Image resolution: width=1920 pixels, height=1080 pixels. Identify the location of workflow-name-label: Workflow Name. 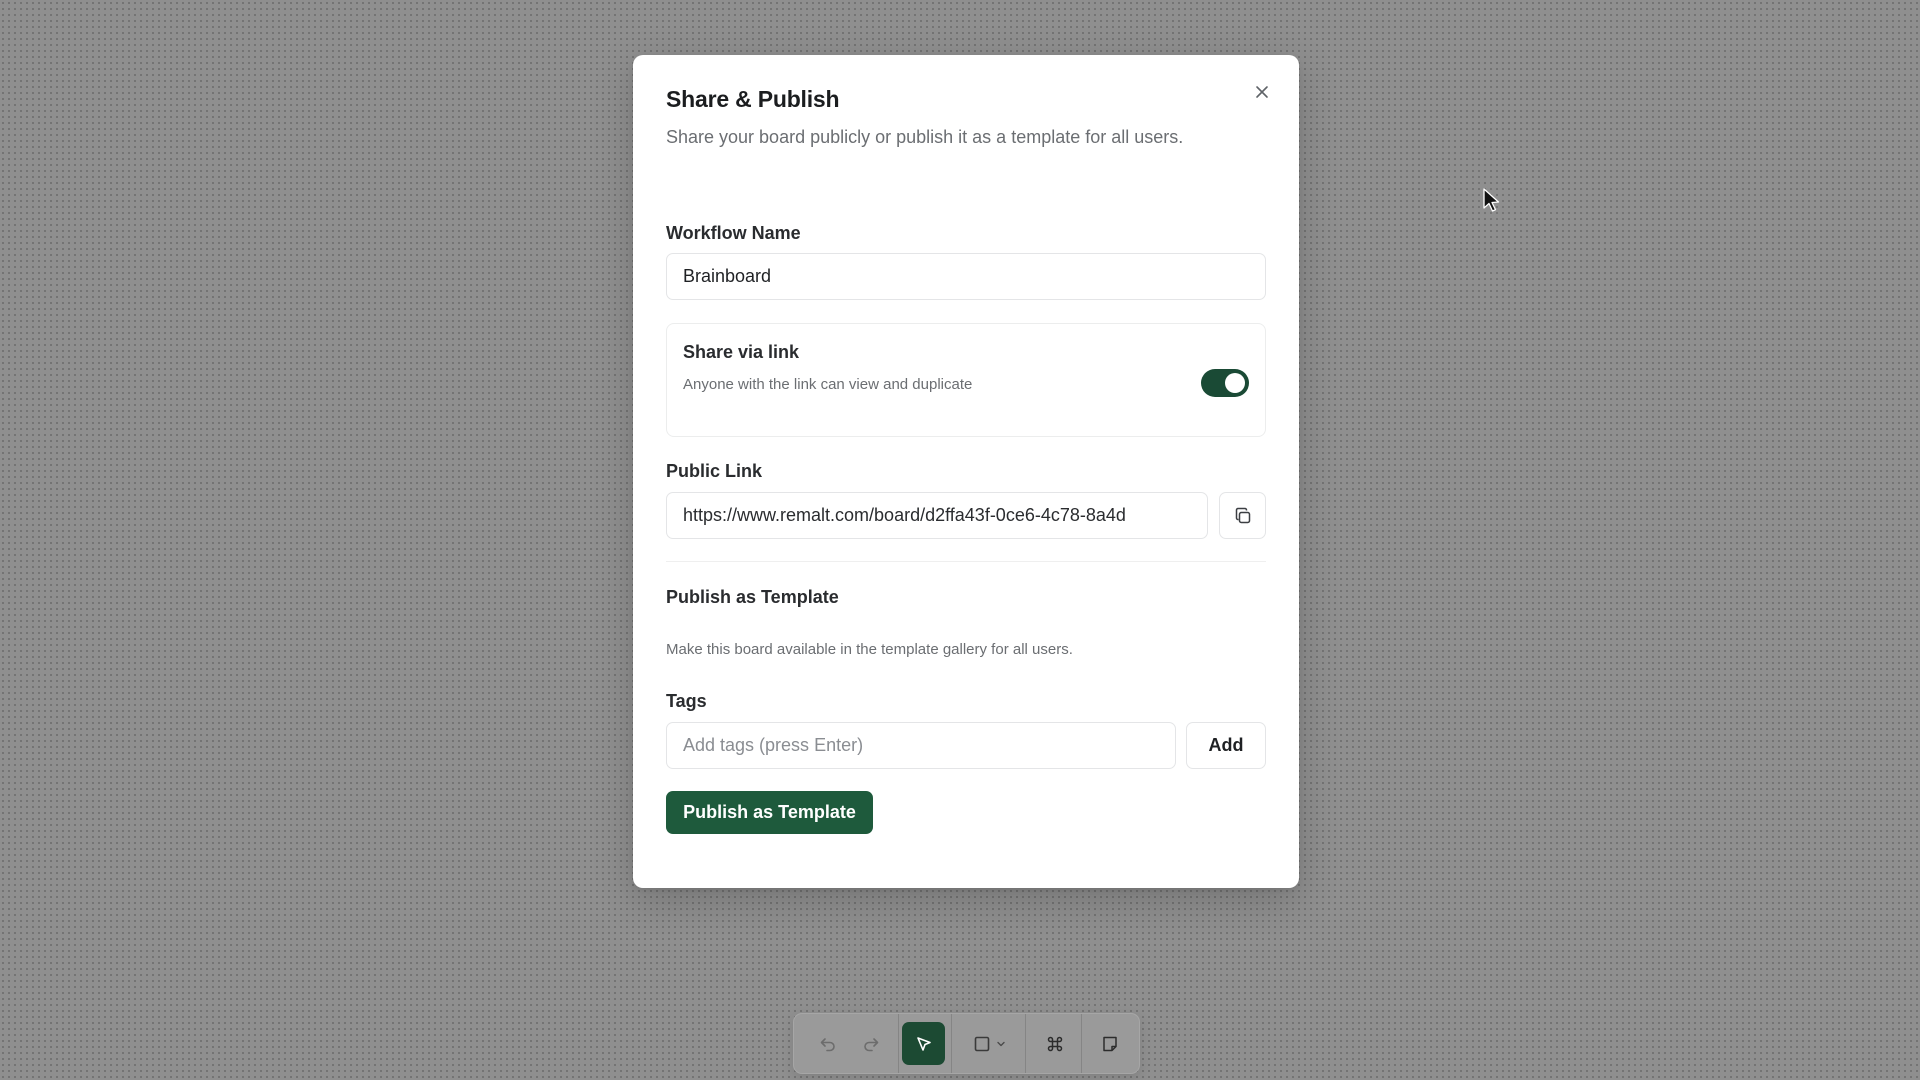
(733, 233).